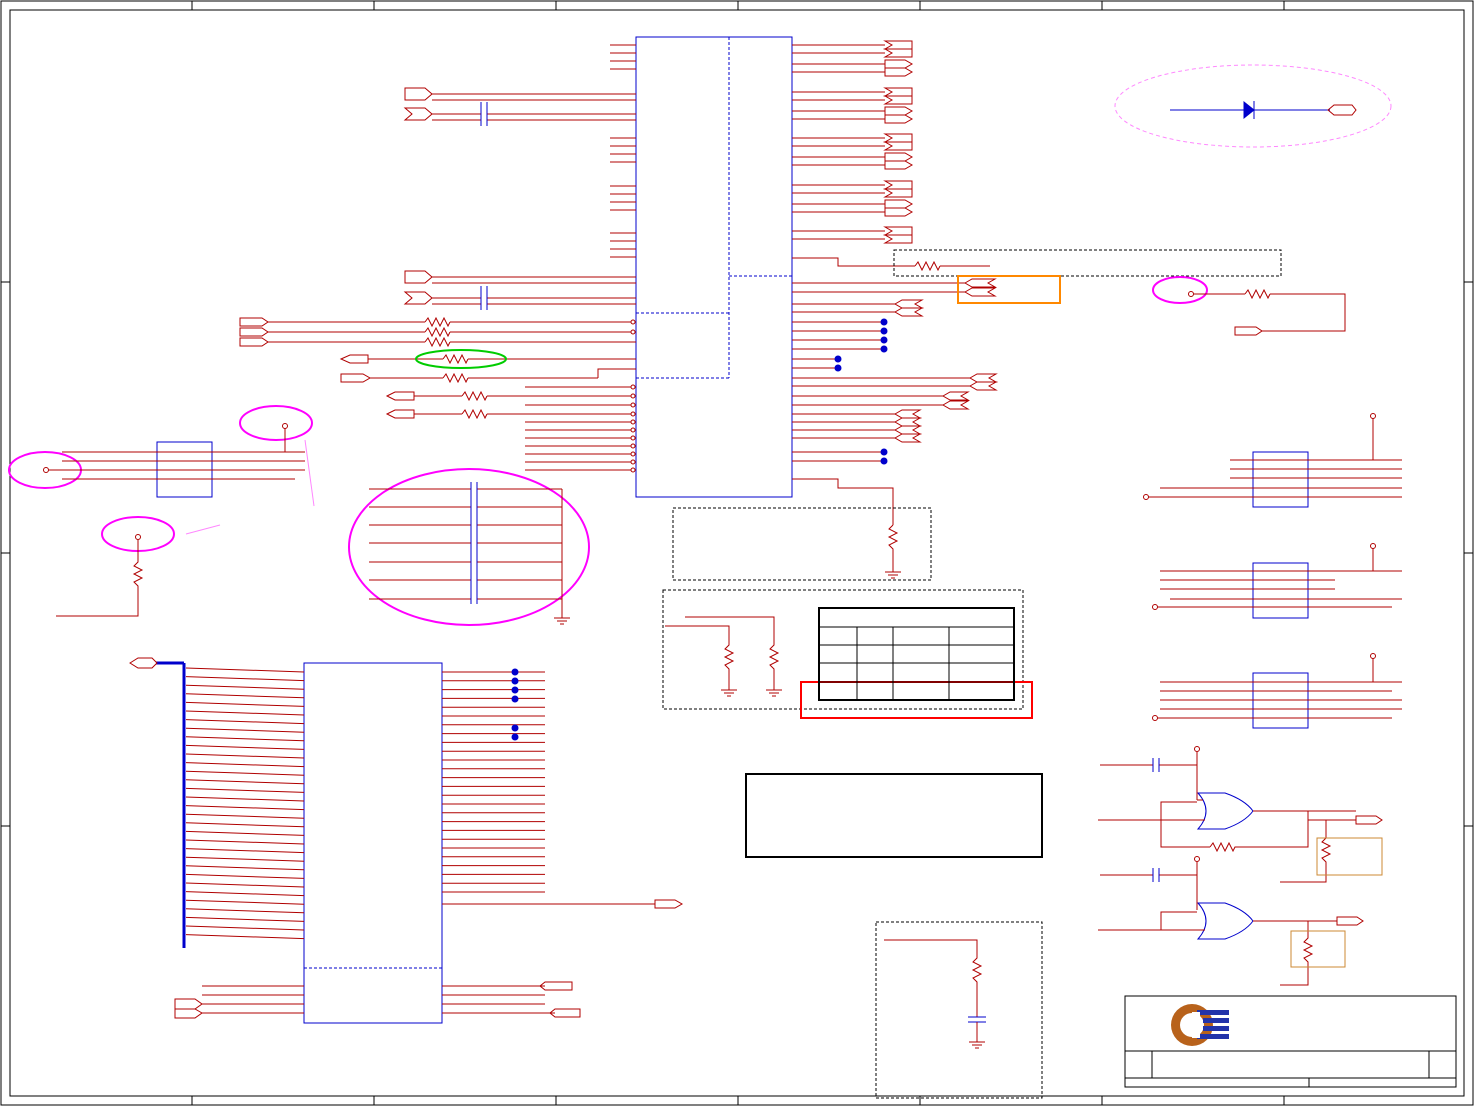 The image size is (1475, 1107). What do you see at coordinates (174, 520) in the screenshot?
I see `left-resistor-network` at bounding box center [174, 520].